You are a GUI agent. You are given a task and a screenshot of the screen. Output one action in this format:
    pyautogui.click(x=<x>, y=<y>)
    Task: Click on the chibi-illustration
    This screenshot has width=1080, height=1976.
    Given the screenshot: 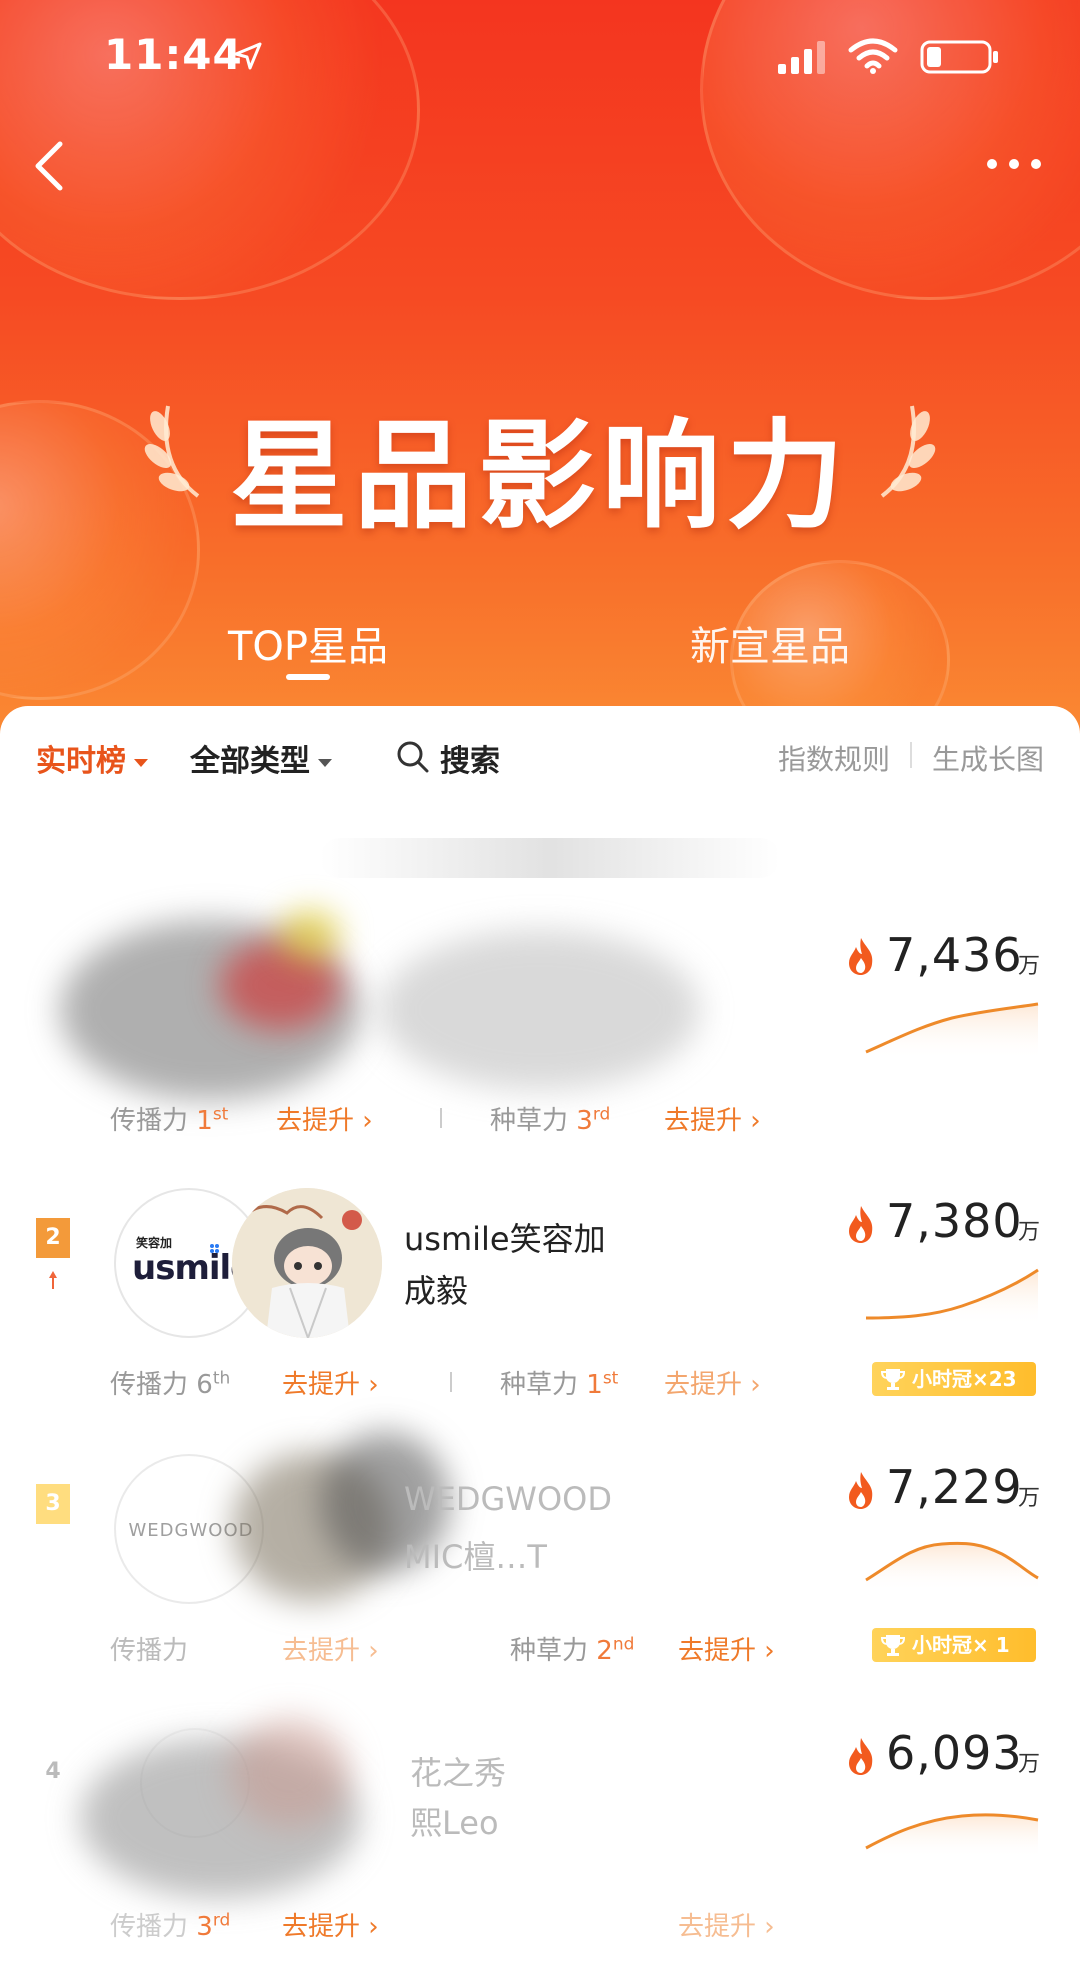 What is the action you would take?
    pyautogui.click(x=307, y=1263)
    